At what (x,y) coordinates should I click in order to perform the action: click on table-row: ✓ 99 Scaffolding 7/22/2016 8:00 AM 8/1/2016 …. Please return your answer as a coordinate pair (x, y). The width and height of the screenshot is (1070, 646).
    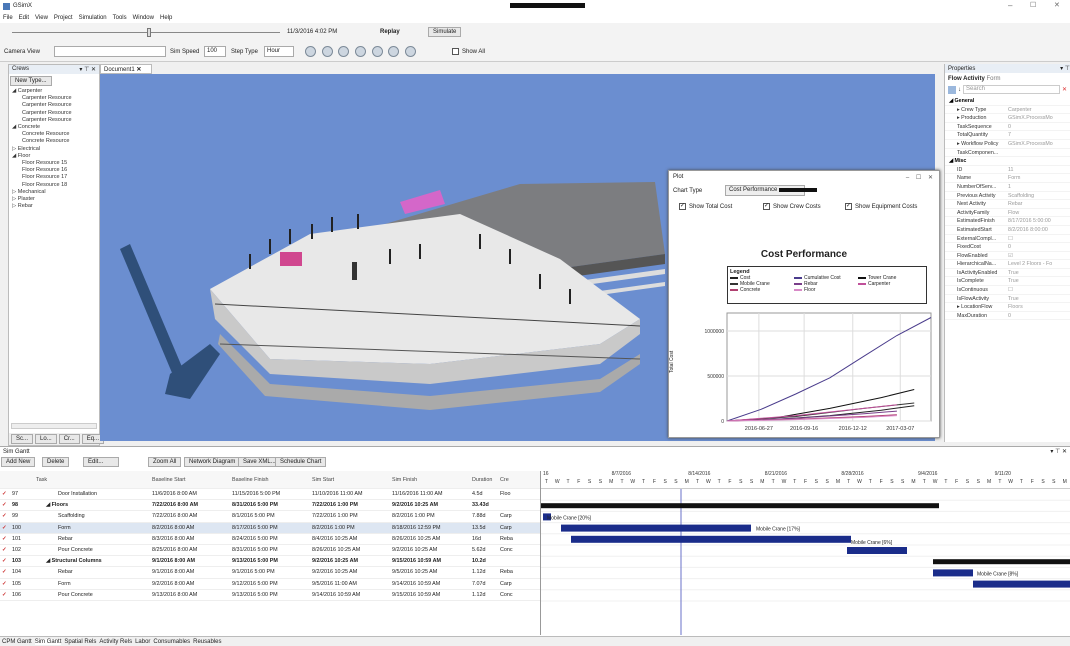
    Looking at the image, I should click on (270, 517).